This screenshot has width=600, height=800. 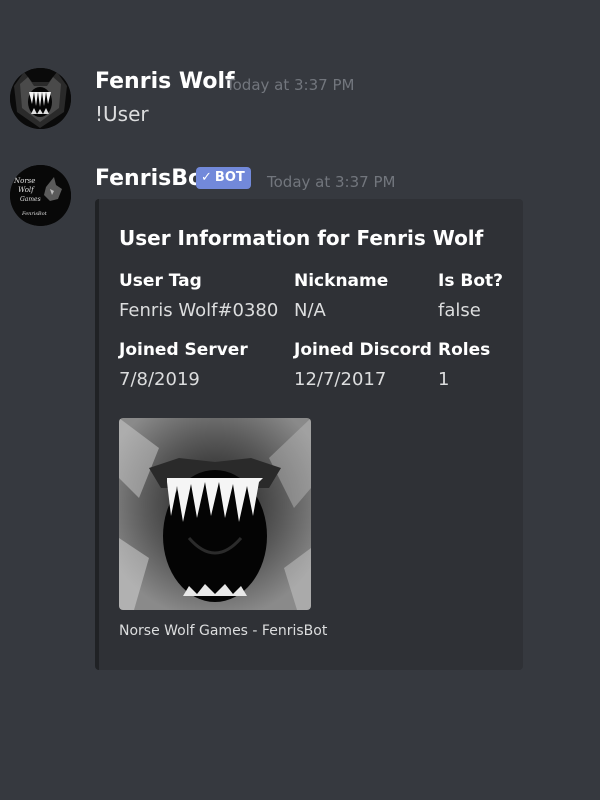 What do you see at coordinates (223, 631) in the screenshot?
I see `embed-footer: Norse Wolf Games - FenrisBot` at bounding box center [223, 631].